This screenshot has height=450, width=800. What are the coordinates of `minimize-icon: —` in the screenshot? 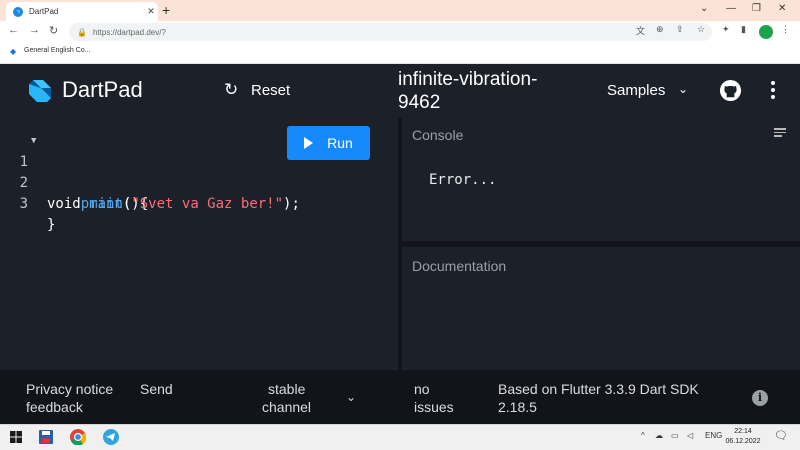 It's located at (731, 8).